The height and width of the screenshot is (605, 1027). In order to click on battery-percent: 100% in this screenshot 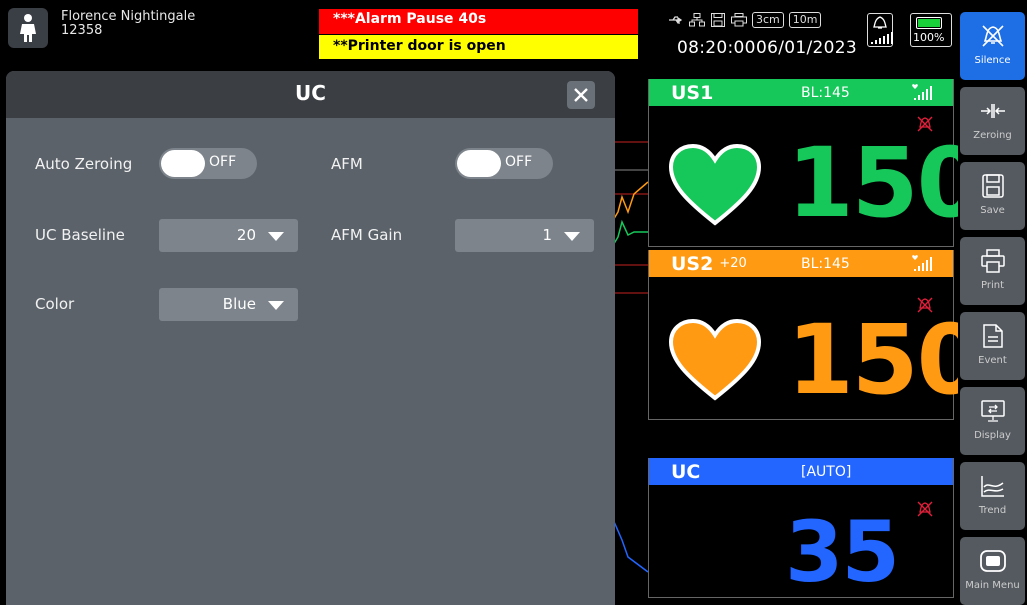, I will do `click(929, 37)`.